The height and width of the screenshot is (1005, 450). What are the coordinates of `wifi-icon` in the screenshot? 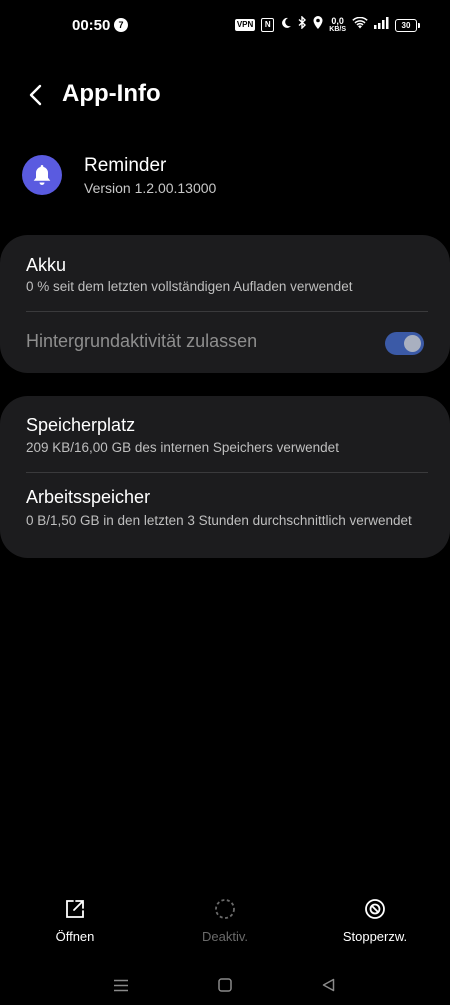 It's located at (360, 25).